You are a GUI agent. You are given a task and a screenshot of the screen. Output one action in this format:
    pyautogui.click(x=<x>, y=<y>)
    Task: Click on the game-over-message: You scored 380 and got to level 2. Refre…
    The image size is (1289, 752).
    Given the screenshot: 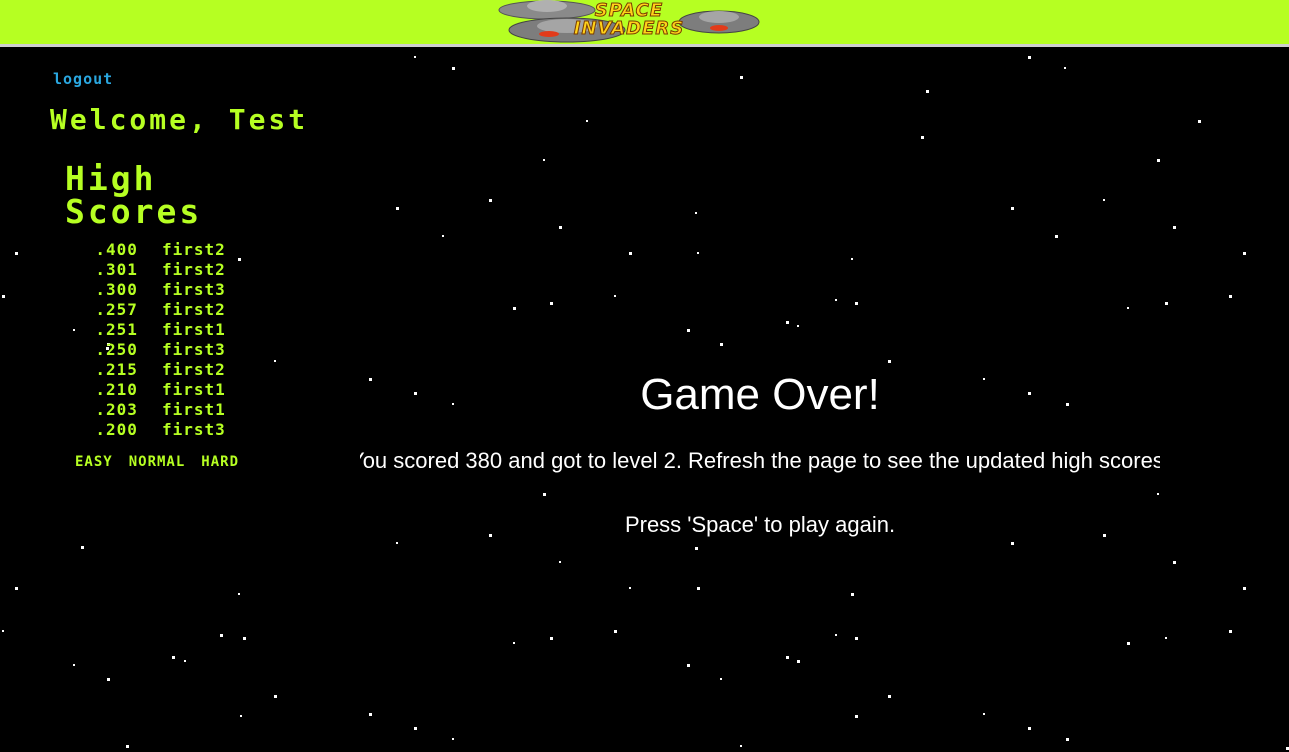 What is the action you would take?
    pyautogui.click(x=760, y=460)
    